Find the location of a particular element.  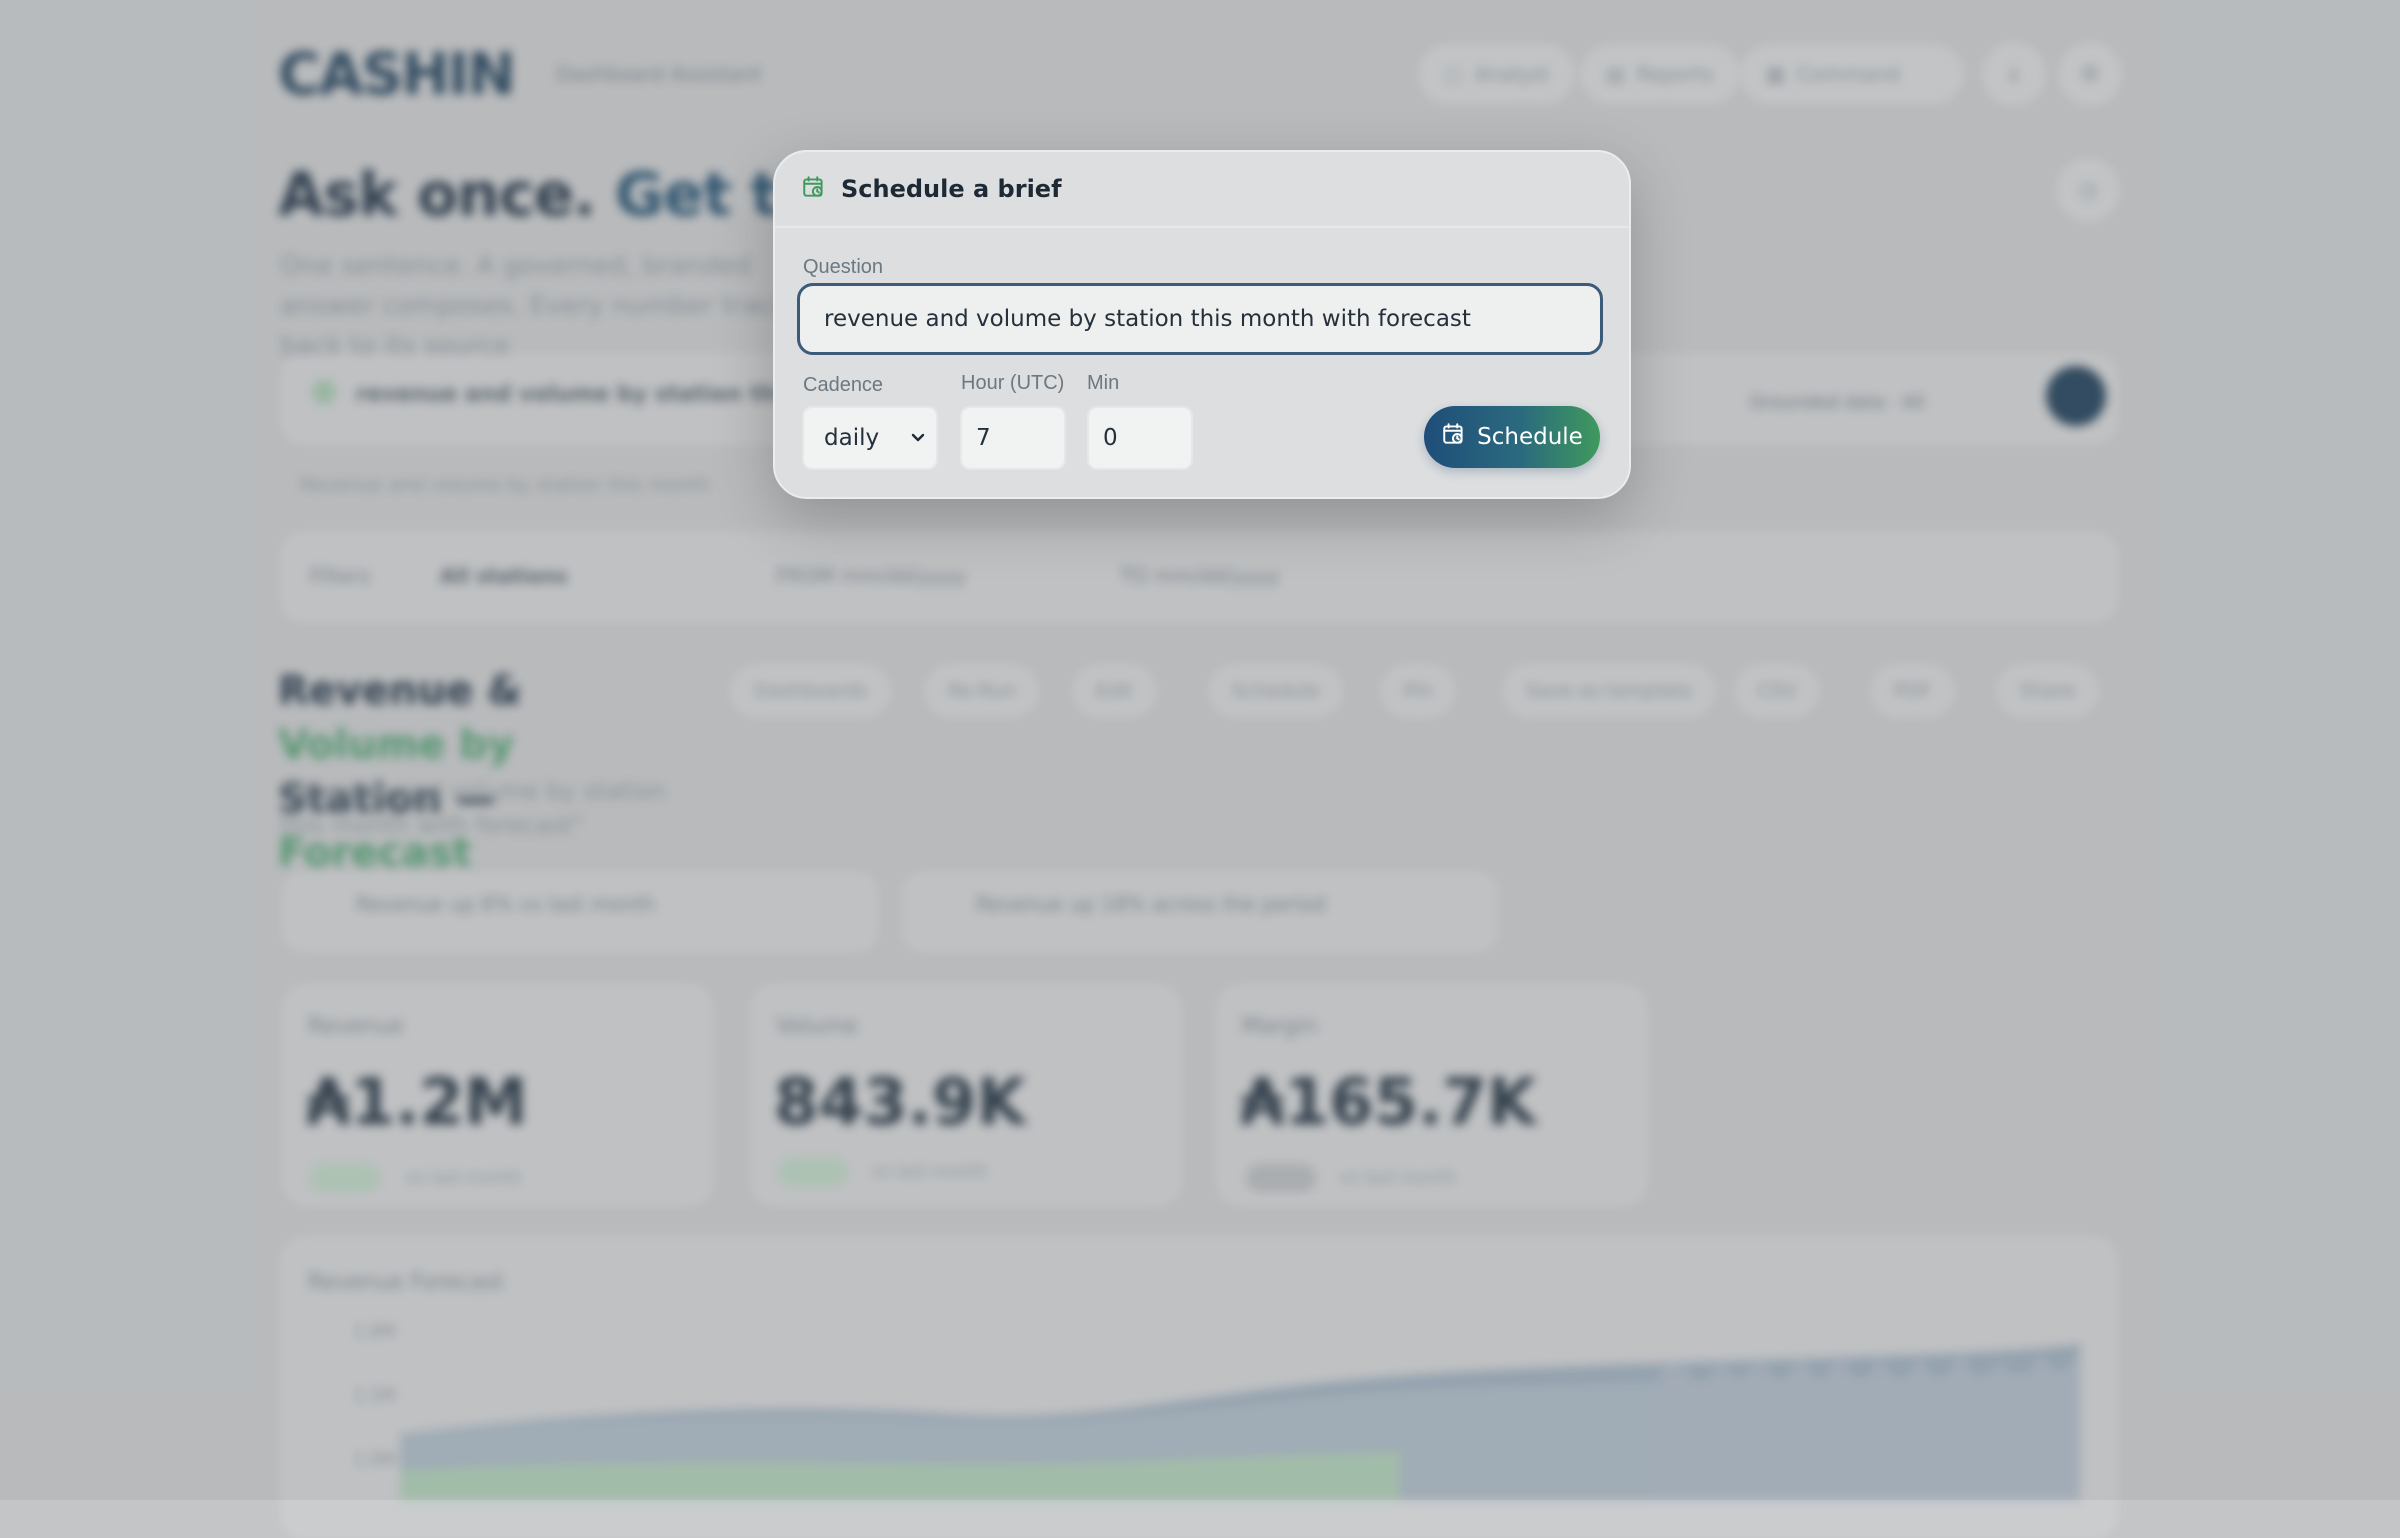

dialog-header: Schedule a brief is located at coordinates (1202, 190).